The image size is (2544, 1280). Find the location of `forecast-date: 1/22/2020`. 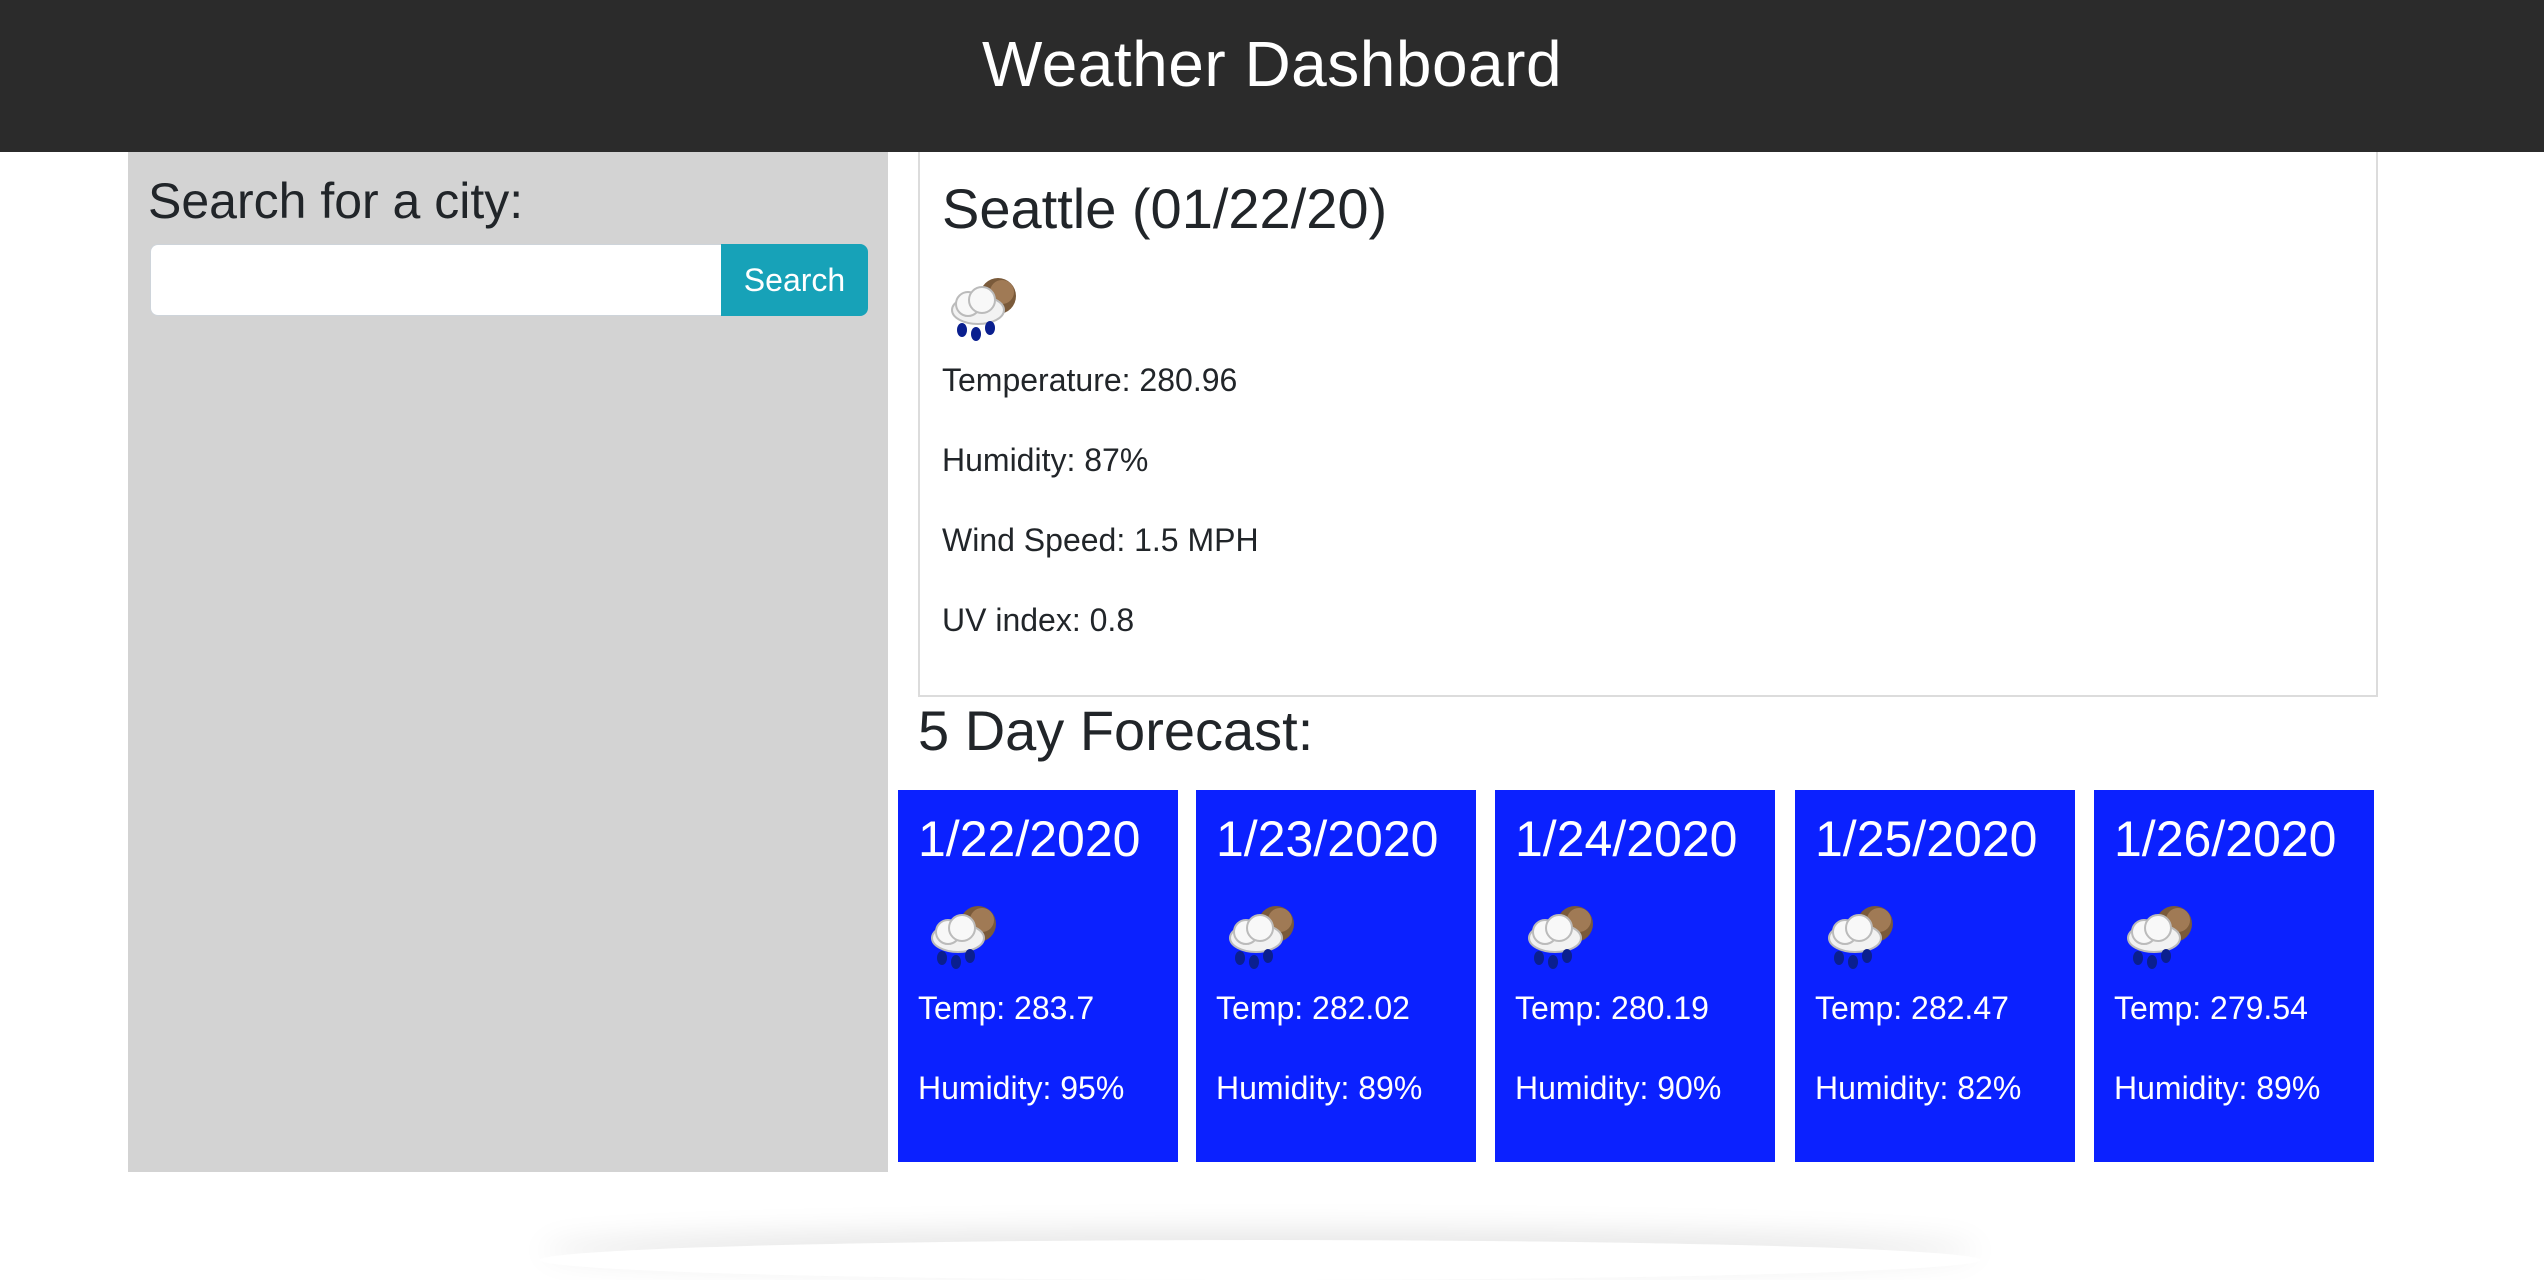

forecast-date: 1/22/2020 is located at coordinates (1029, 839).